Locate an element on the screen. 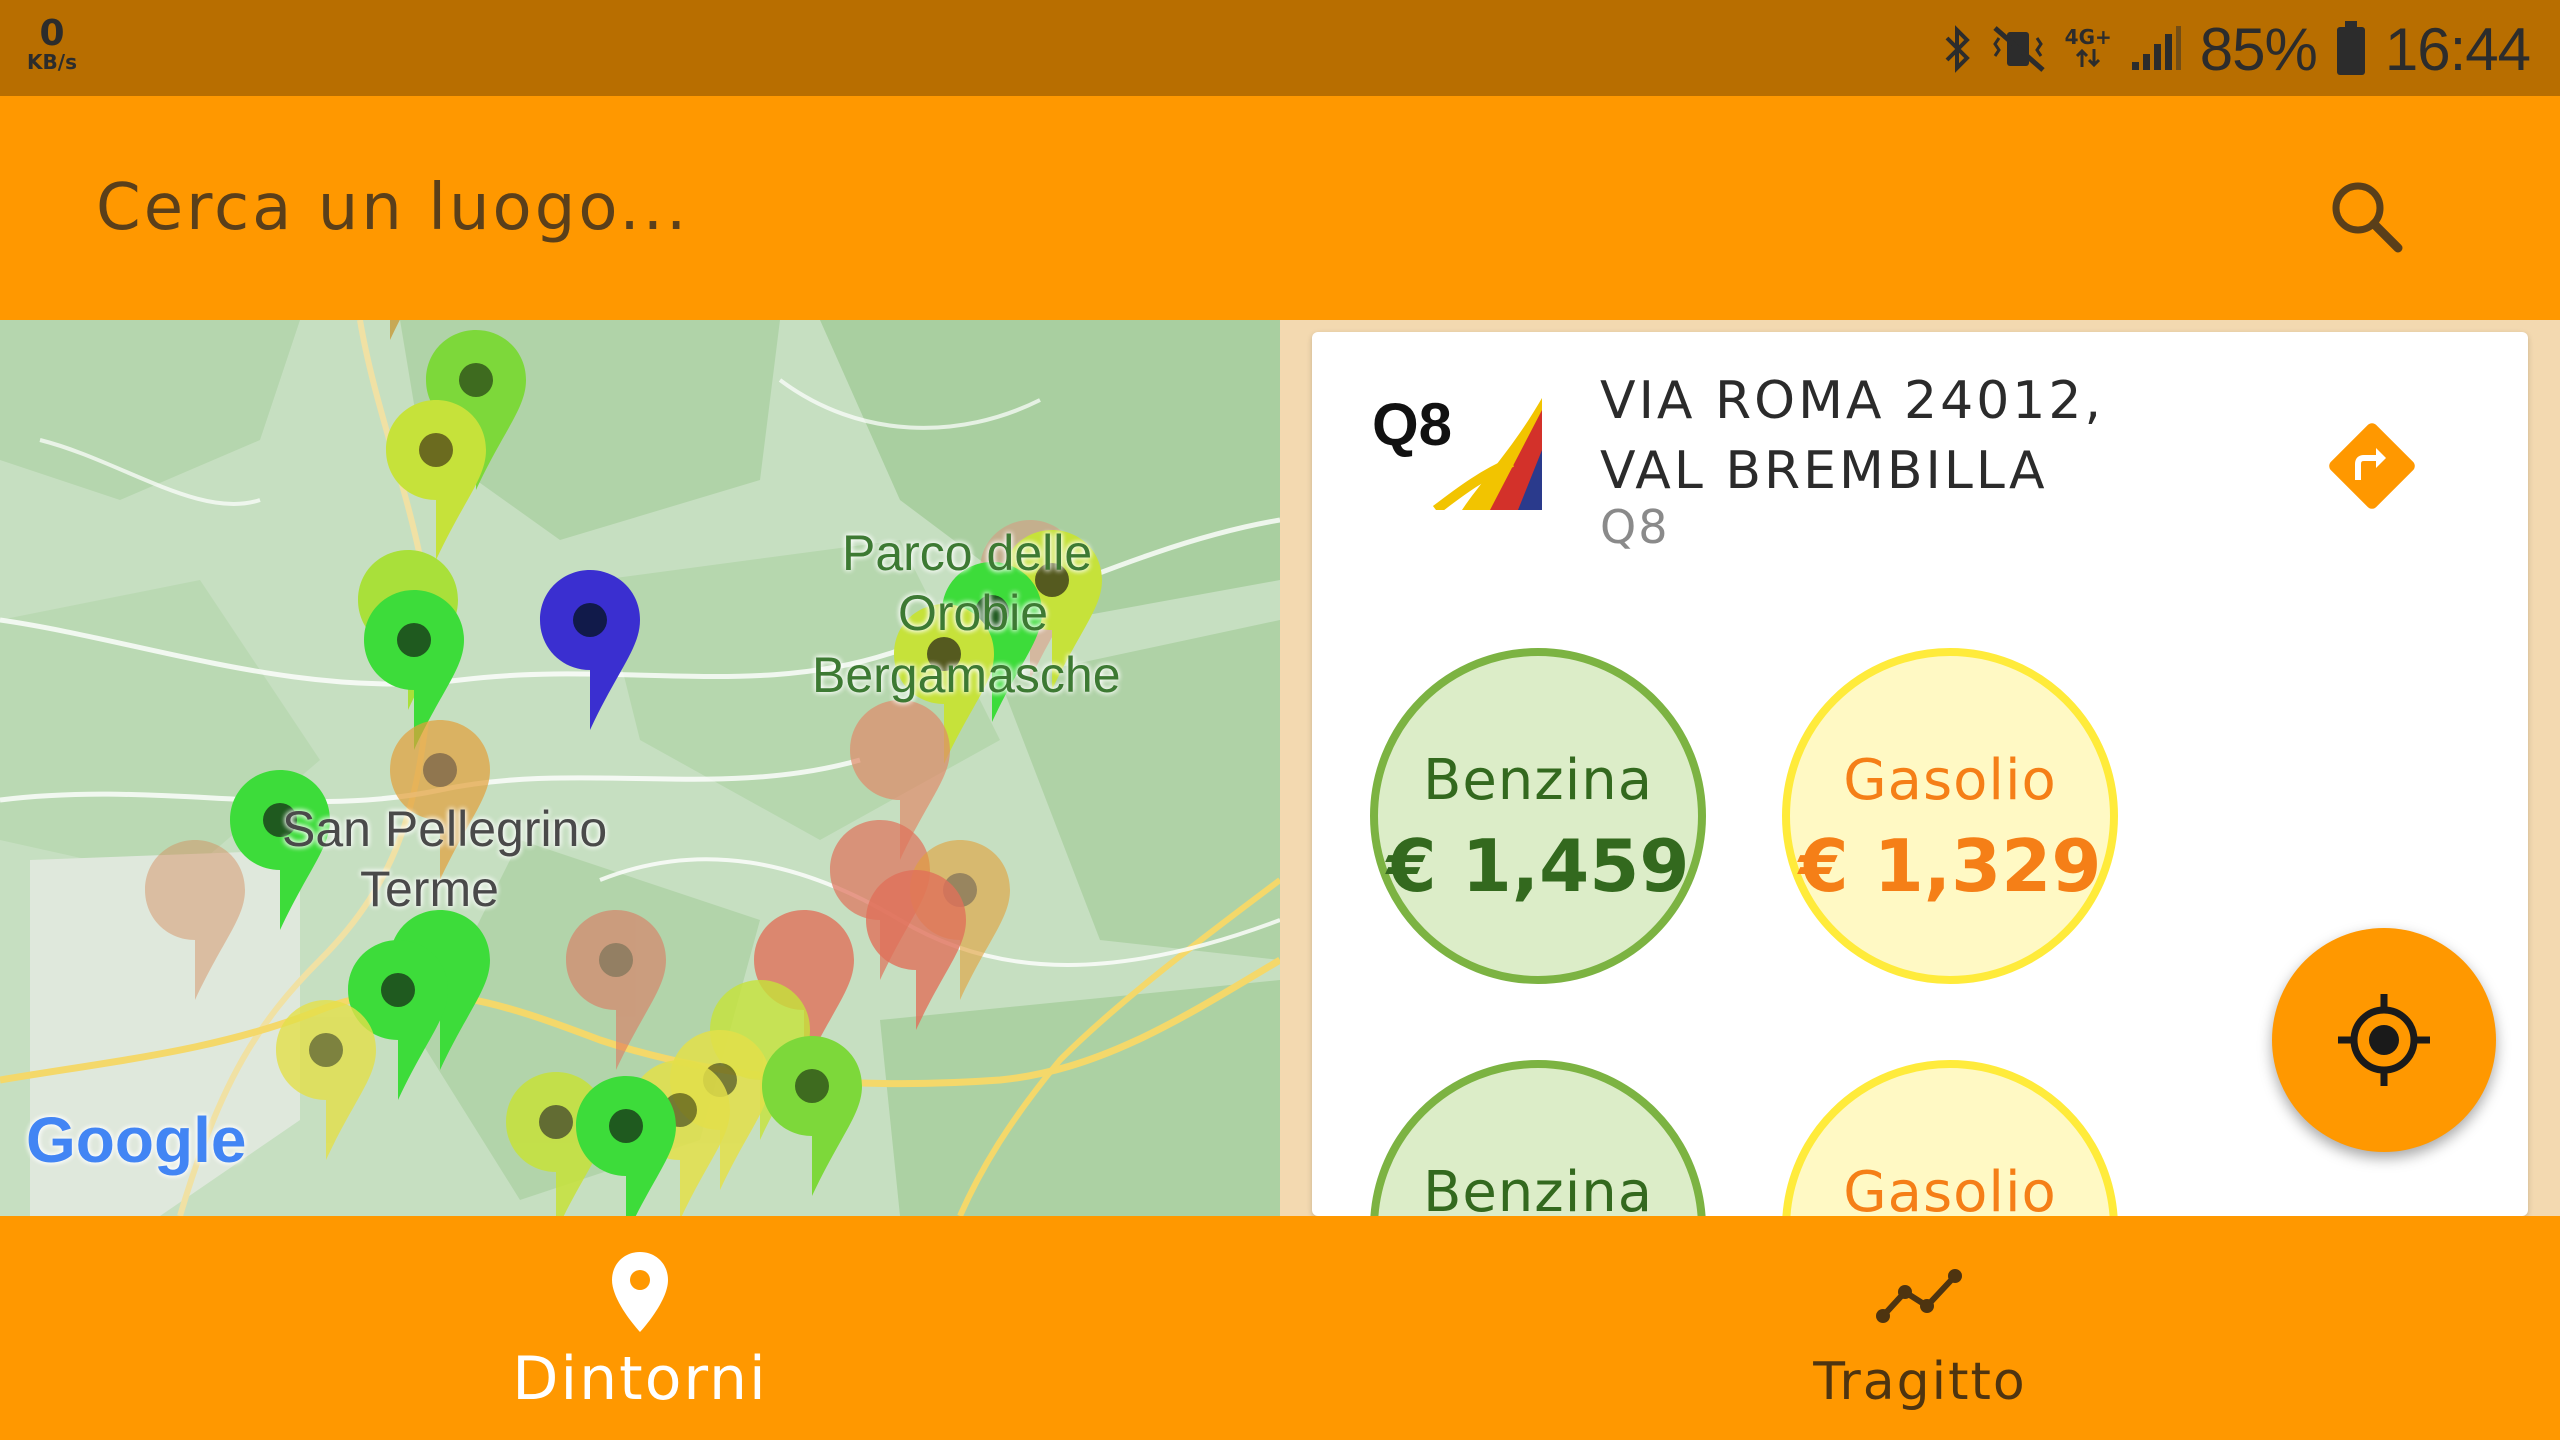 The width and height of the screenshot is (2560, 1440). my-location-button is located at coordinates (2384, 1040).